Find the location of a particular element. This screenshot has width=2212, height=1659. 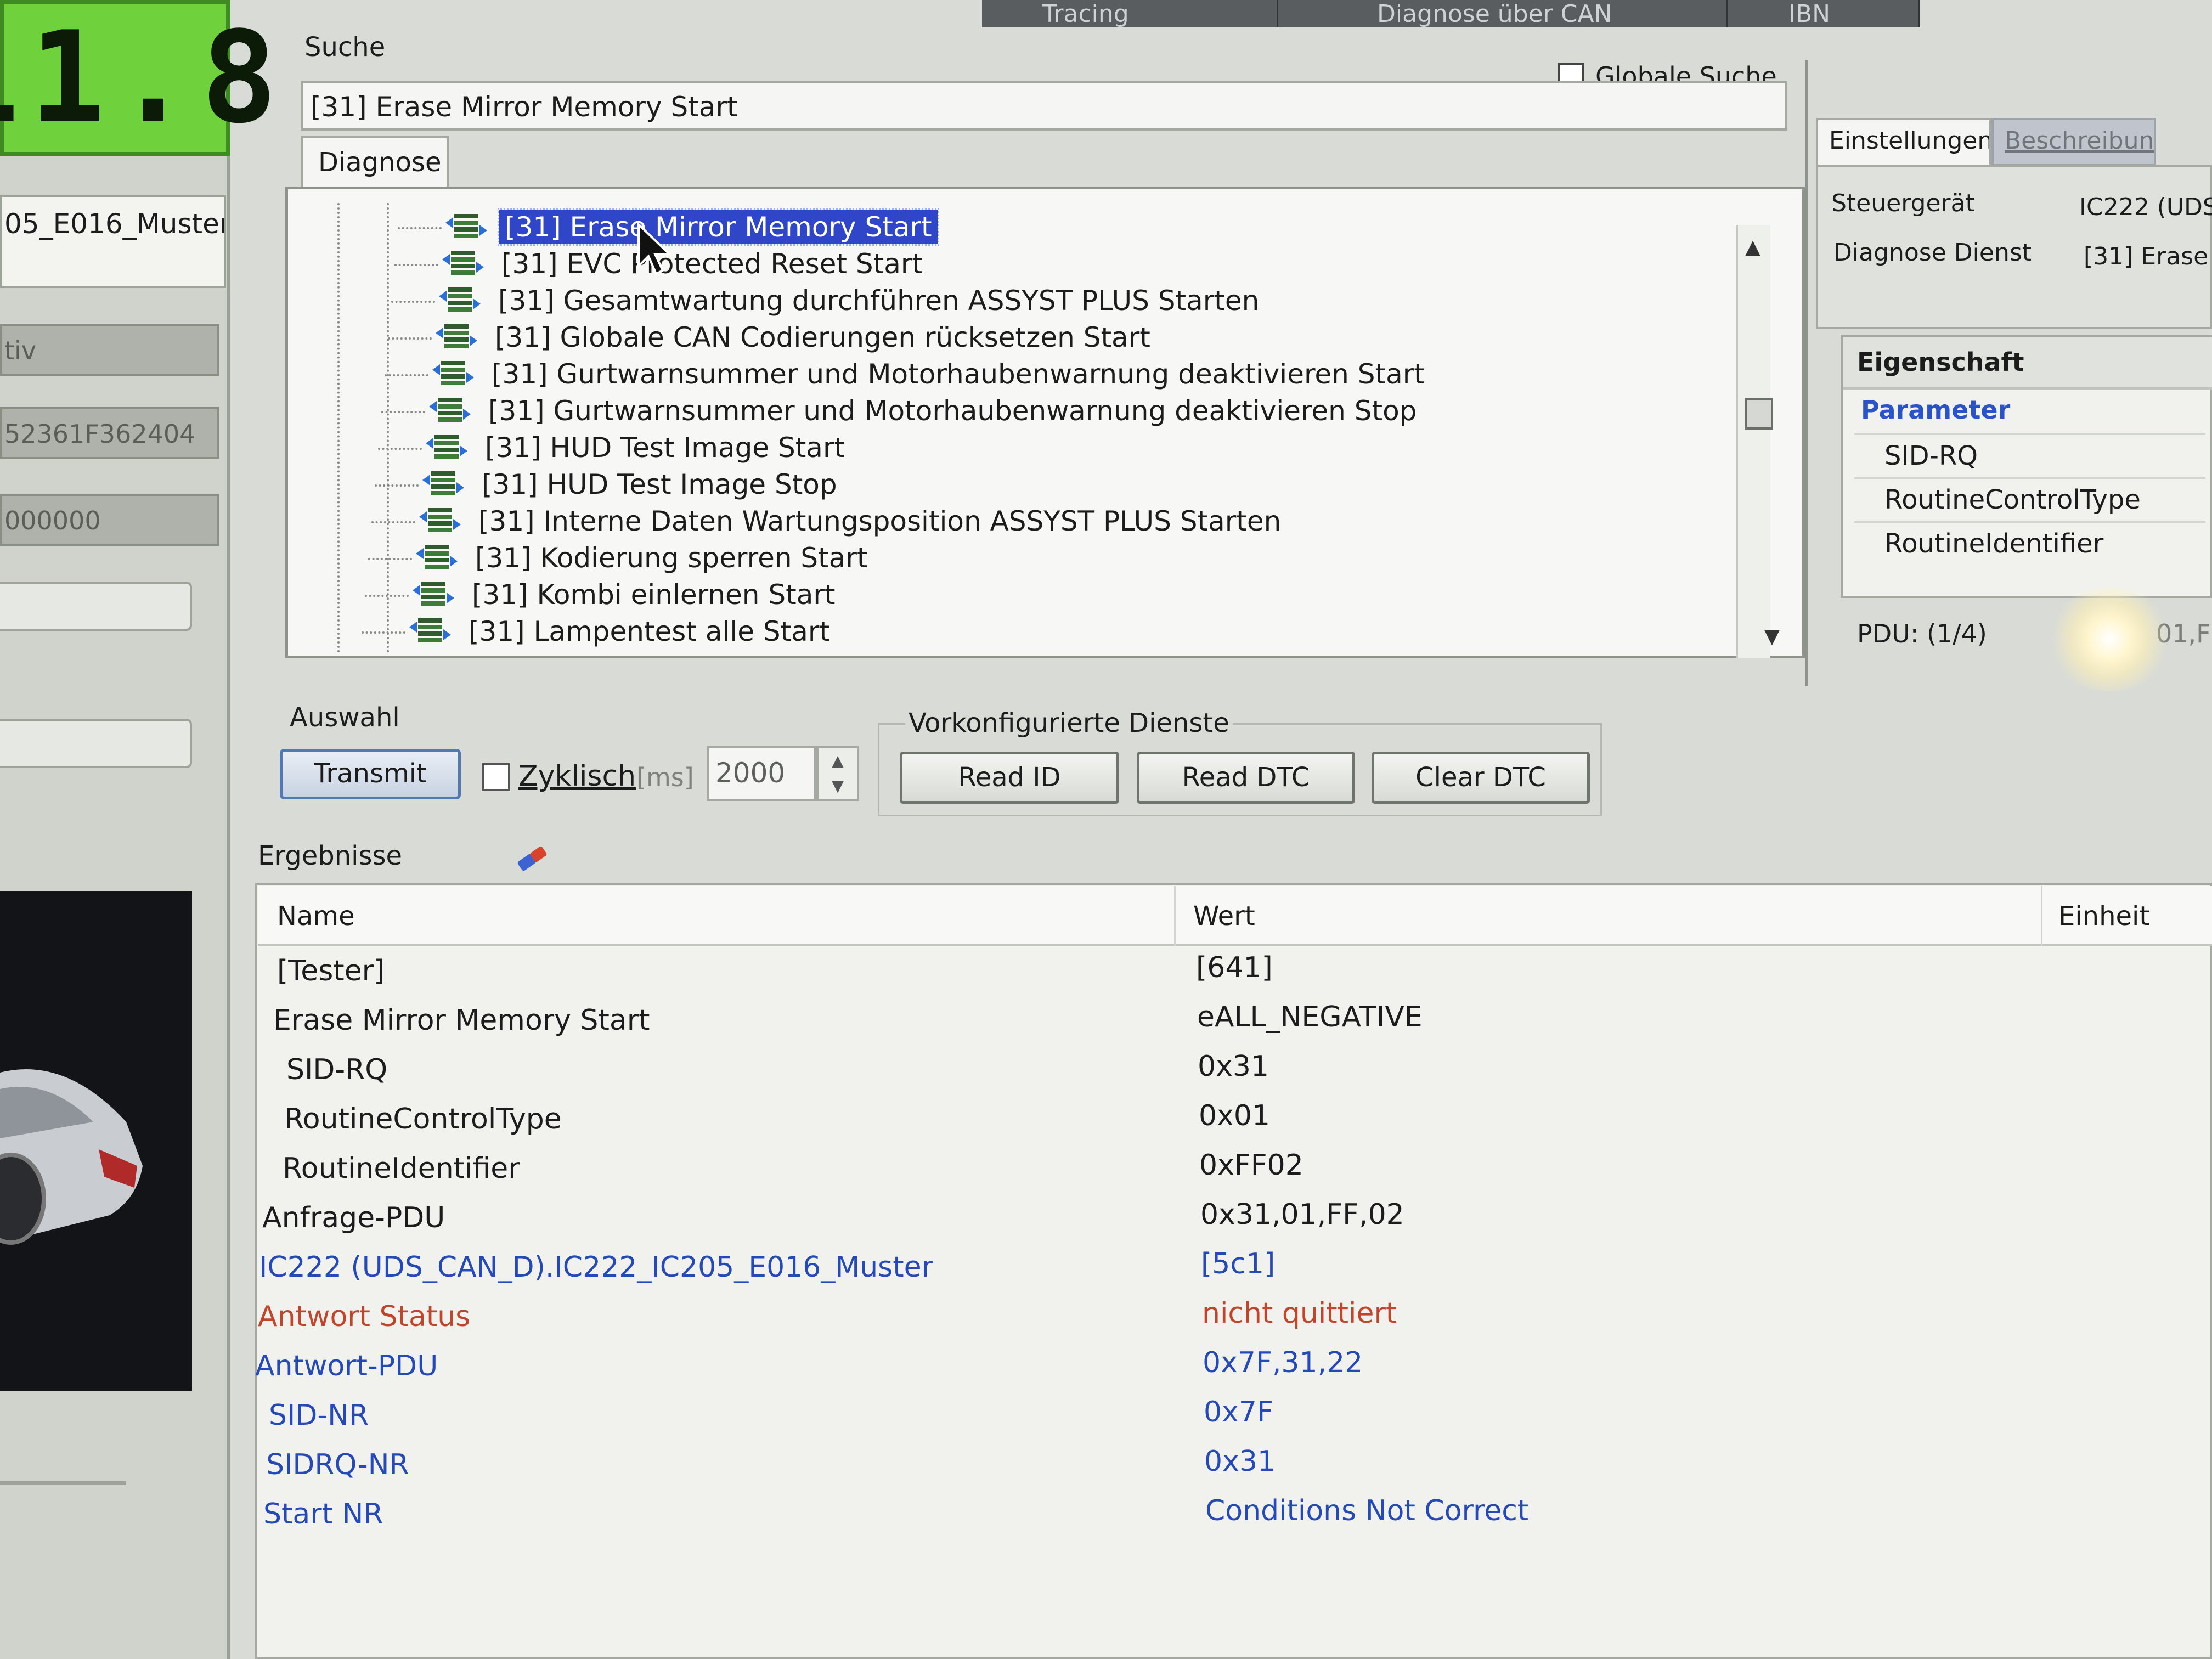

tree-item-label: [31] HUD Test Image Stop is located at coordinates (660, 485).